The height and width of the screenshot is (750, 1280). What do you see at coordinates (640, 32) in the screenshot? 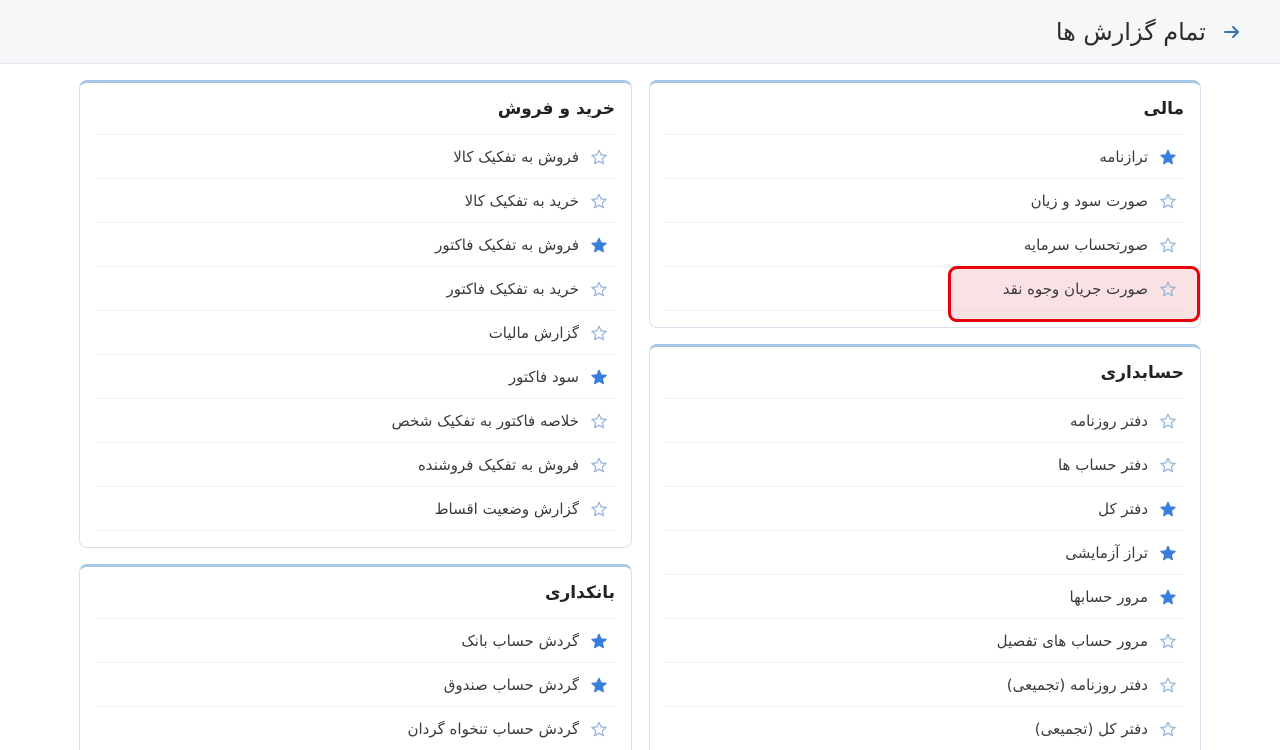
I see `page-header: تمام گزارش ها` at bounding box center [640, 32].